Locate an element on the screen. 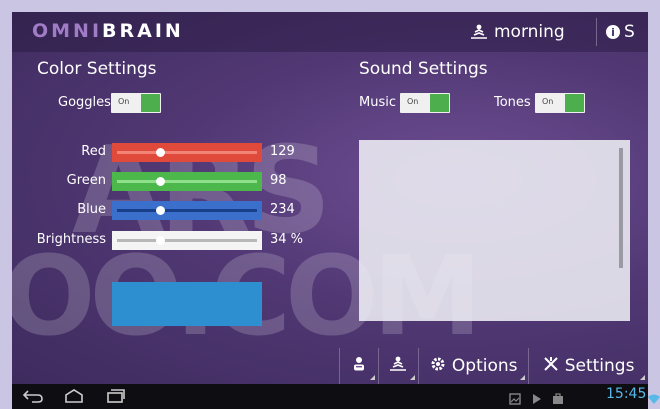 The image size is (660, 409). settings-button: Settings is located at coordinates (588, 366).